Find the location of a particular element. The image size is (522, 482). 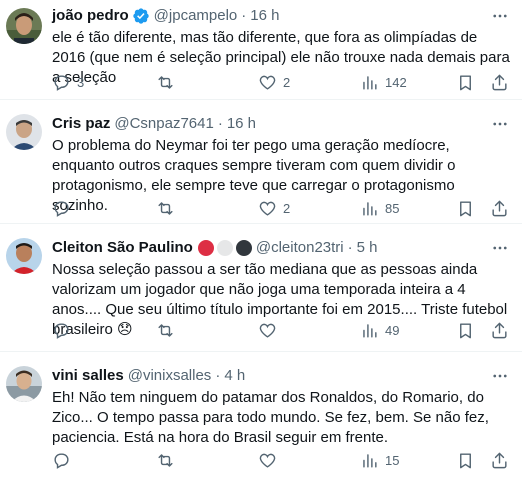

tweet-actions: 3 2 142 is located at coordinates (282, 82).